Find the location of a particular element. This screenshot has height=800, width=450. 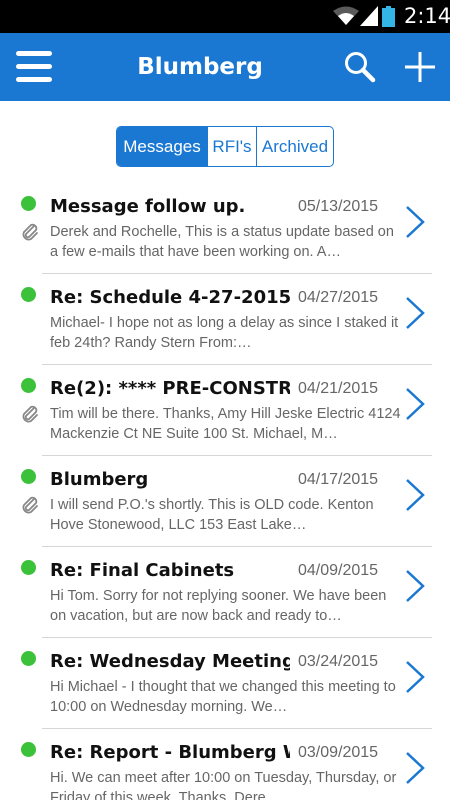

wifi-icon is located at coordinates (346, 15).